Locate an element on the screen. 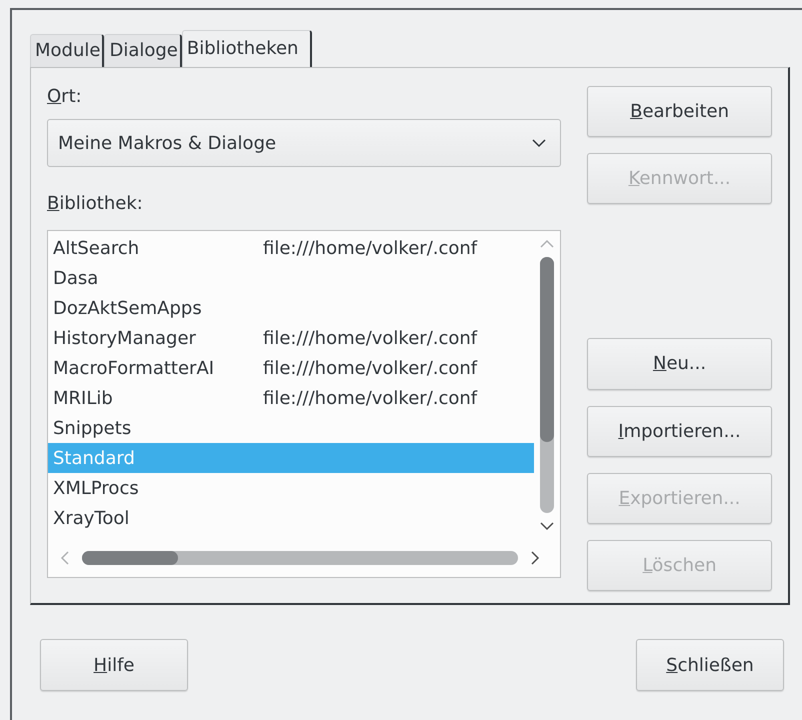 This screenshot has height=720, width=802. library-name: MRILib is located at coordinates (83, 398).